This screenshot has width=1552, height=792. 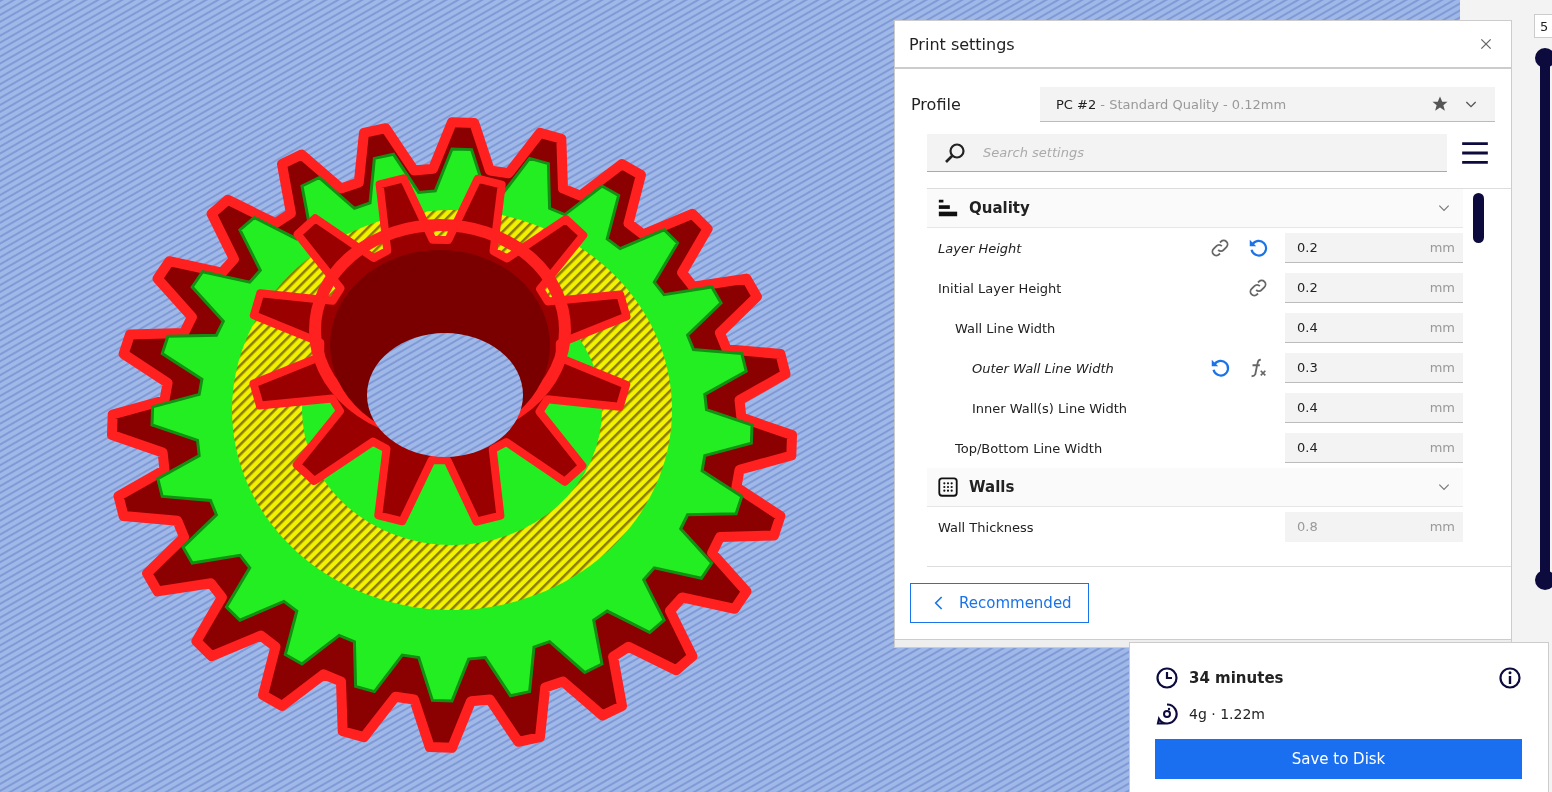 I want to click on star-icon, so click(x=1440, y=104).